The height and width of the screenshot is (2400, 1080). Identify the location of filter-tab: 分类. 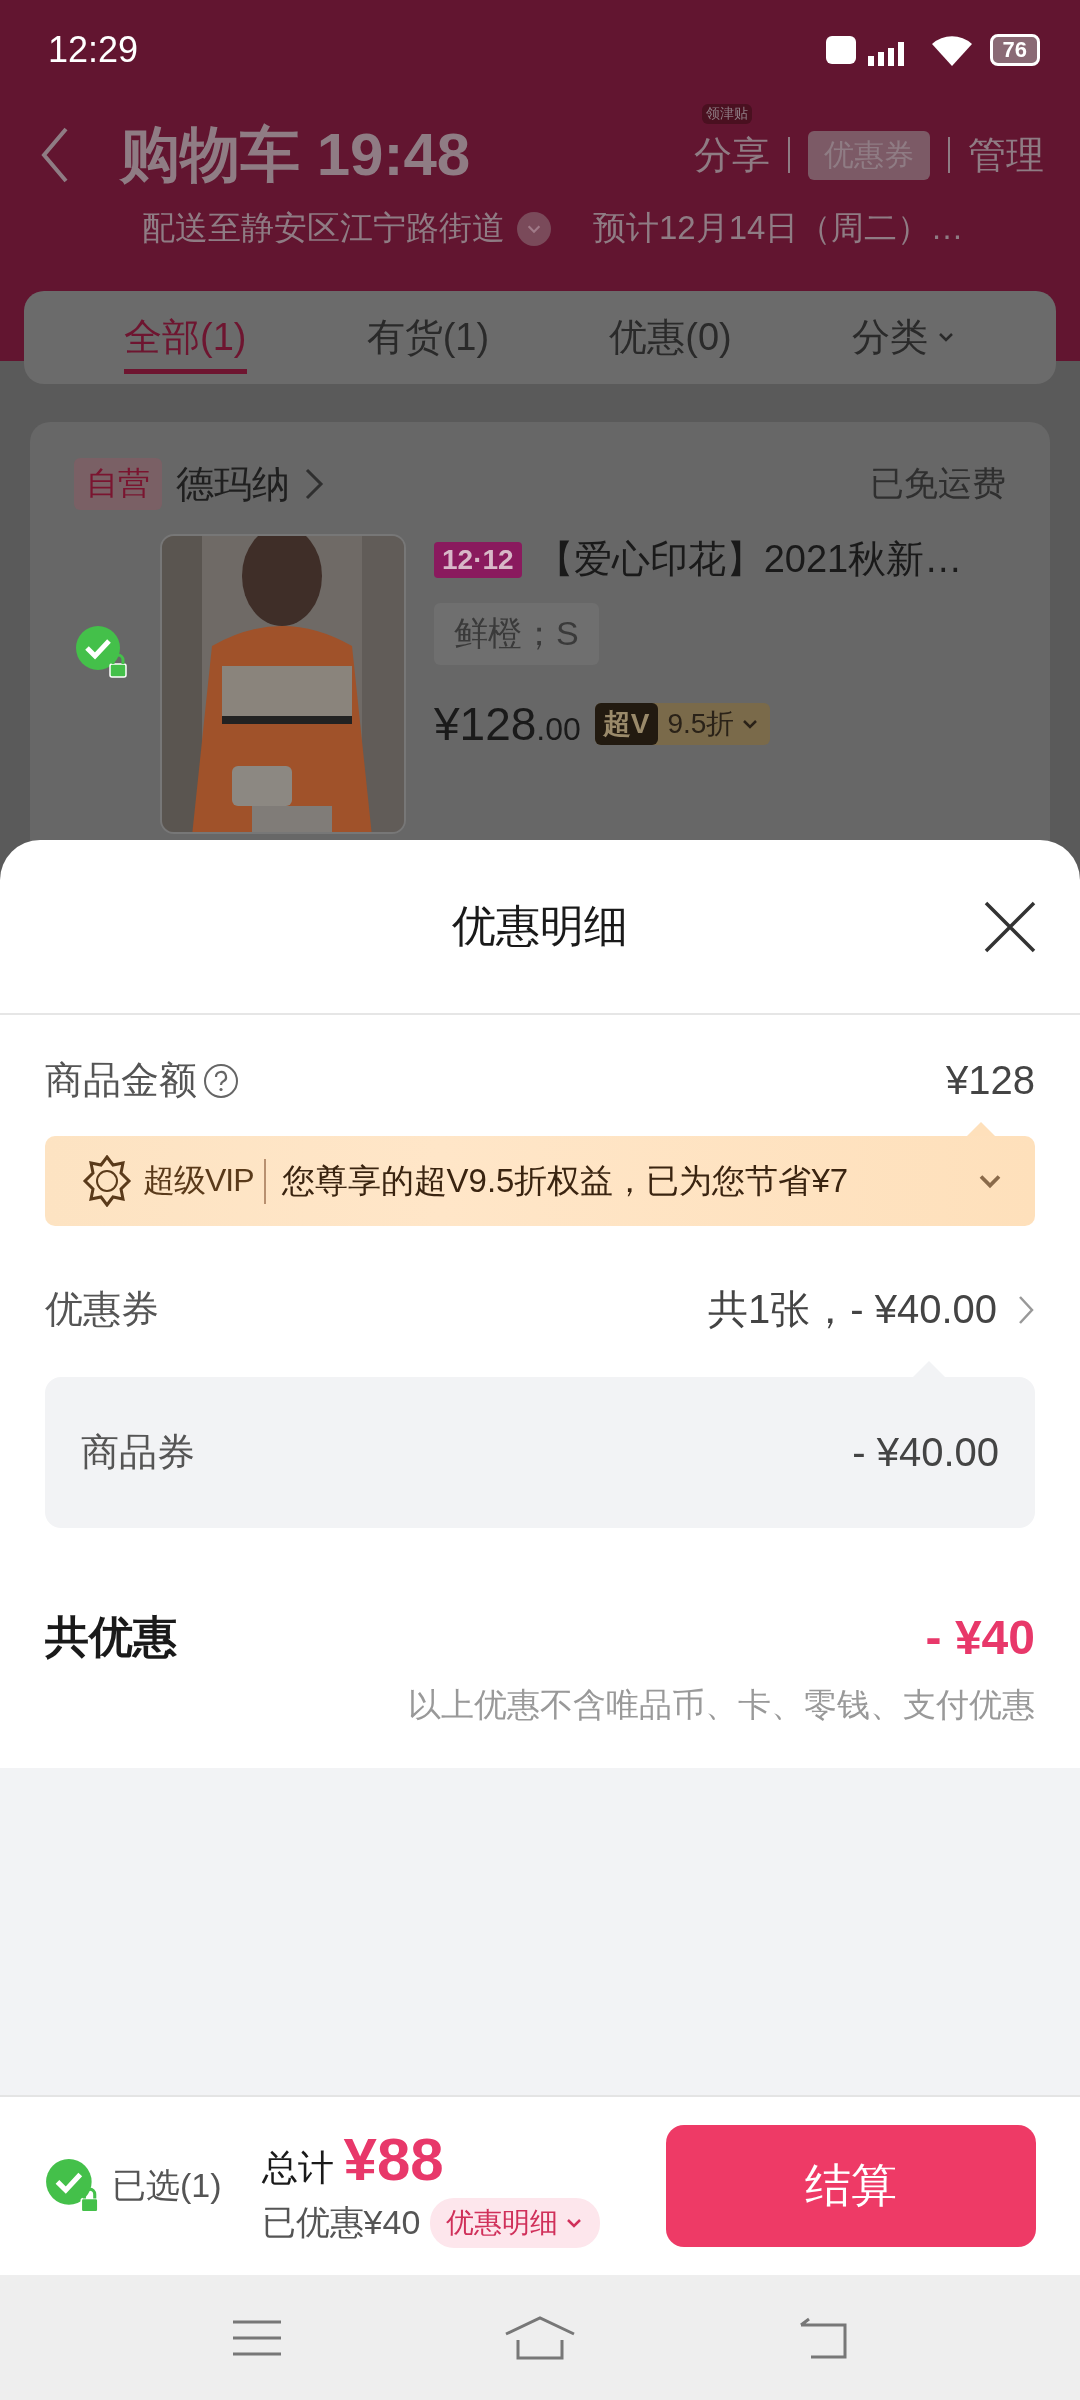
(903, 337).